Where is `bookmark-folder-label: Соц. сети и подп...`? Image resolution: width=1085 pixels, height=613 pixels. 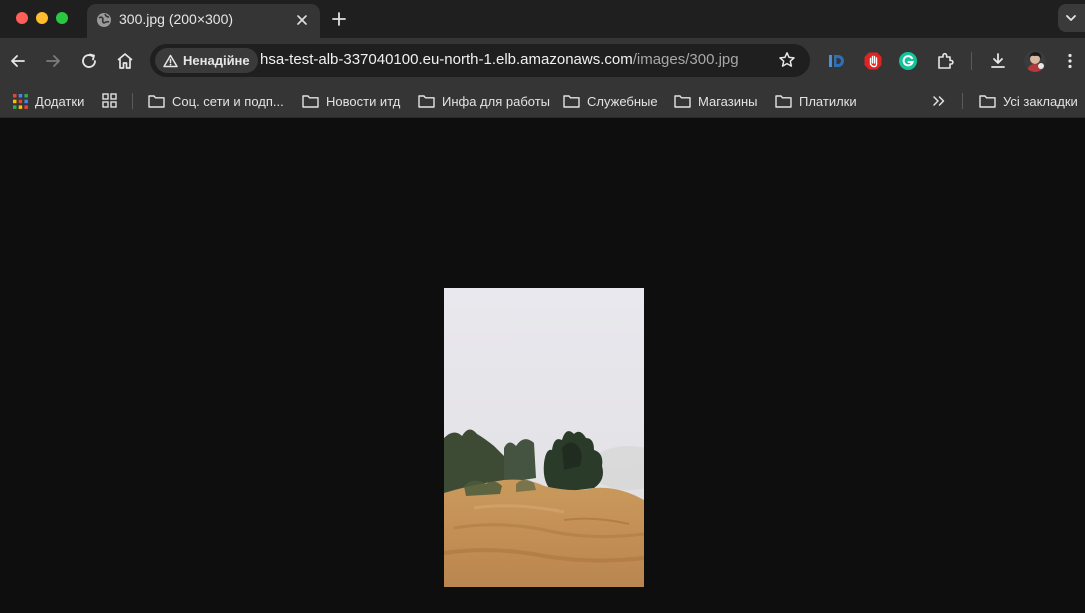
bookmark-folder-label: Соц. сети и подп... is located at coordinates (228, 101).